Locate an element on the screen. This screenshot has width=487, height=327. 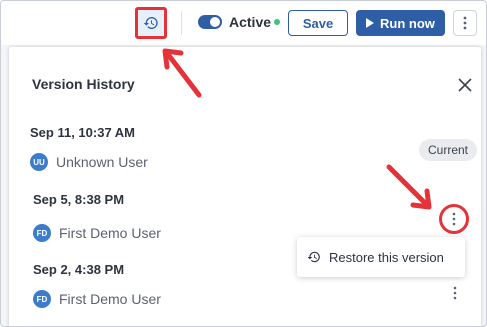
user-name: Unknown User is located at coordinates (102, 162).